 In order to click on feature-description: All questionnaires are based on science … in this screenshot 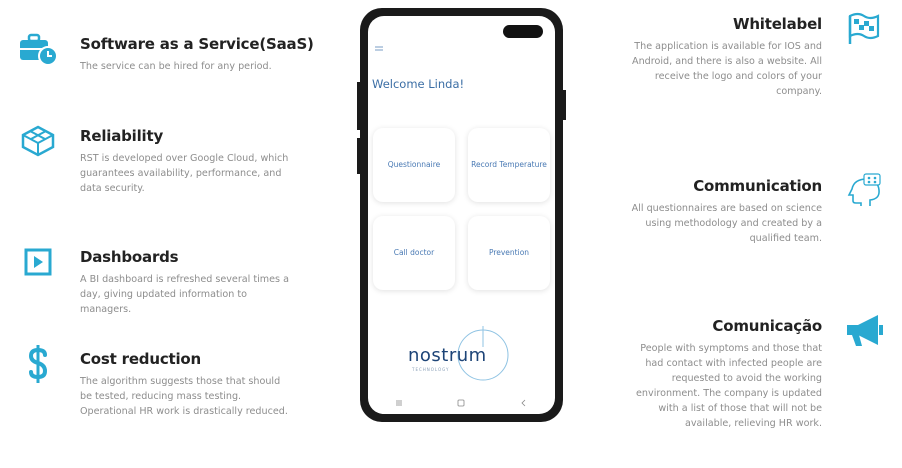, I will do `click(726, 223)`.